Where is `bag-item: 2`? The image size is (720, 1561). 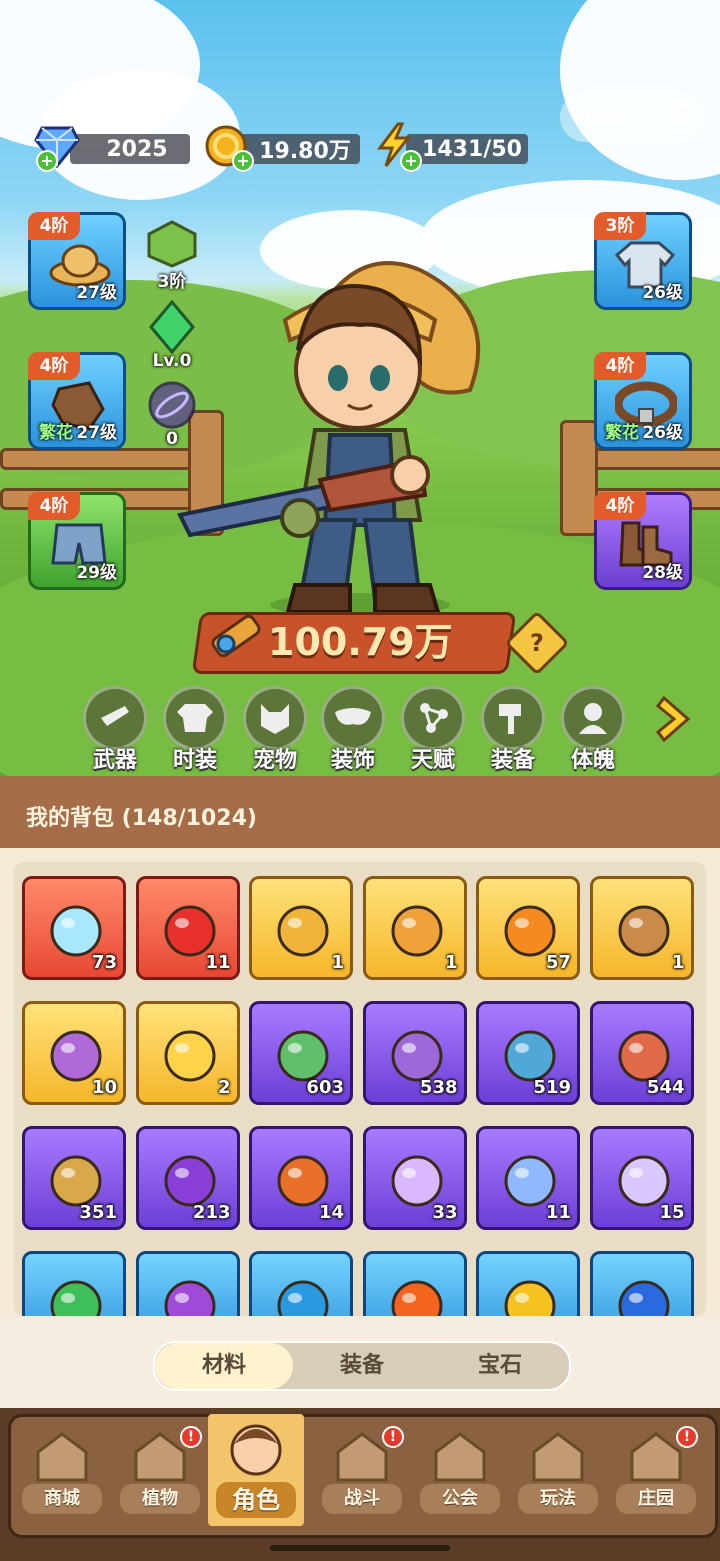
bag-item: 2 is located at coordinates (187, 1053).